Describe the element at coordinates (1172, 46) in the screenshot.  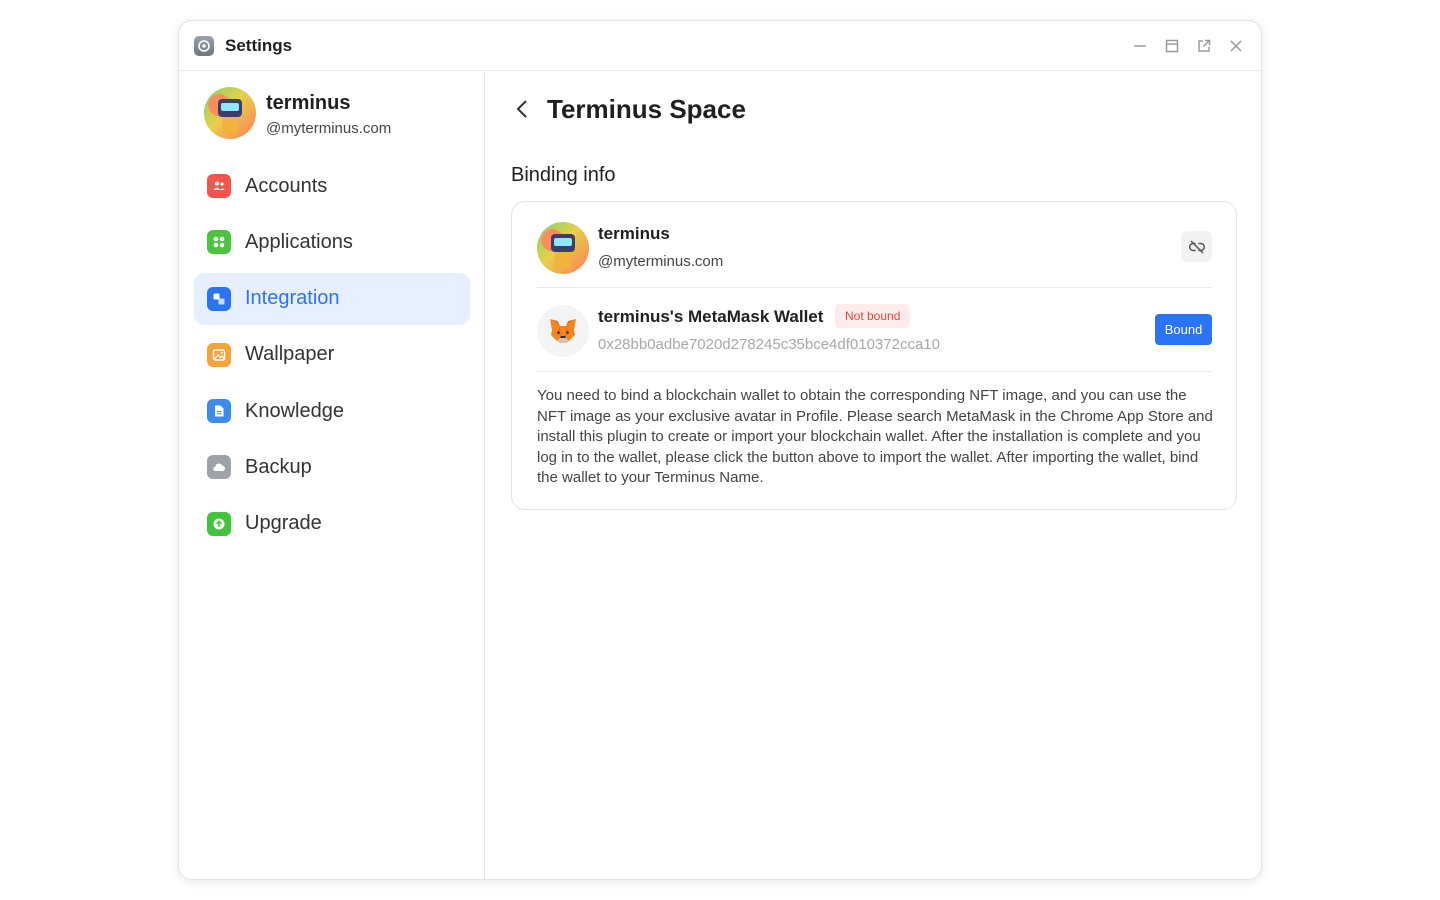
I see `maximize-icon` at that location.